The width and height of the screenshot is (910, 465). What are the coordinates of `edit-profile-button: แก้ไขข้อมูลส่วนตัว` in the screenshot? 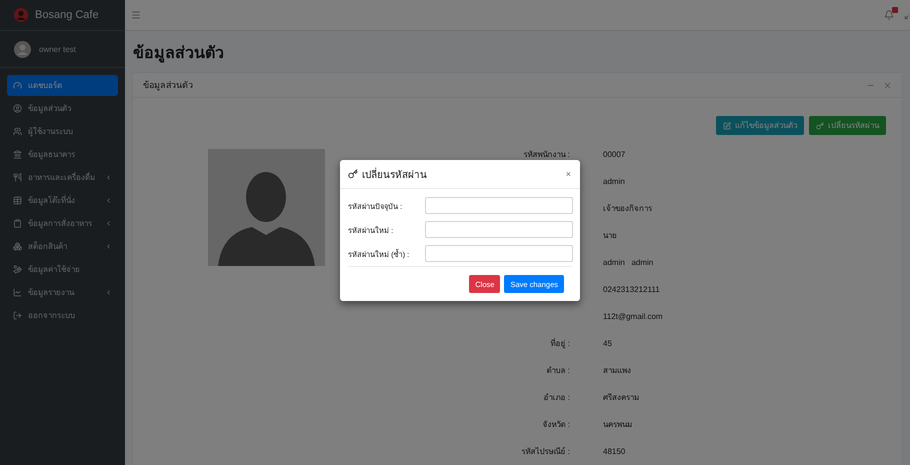 It's located at (760, 125).